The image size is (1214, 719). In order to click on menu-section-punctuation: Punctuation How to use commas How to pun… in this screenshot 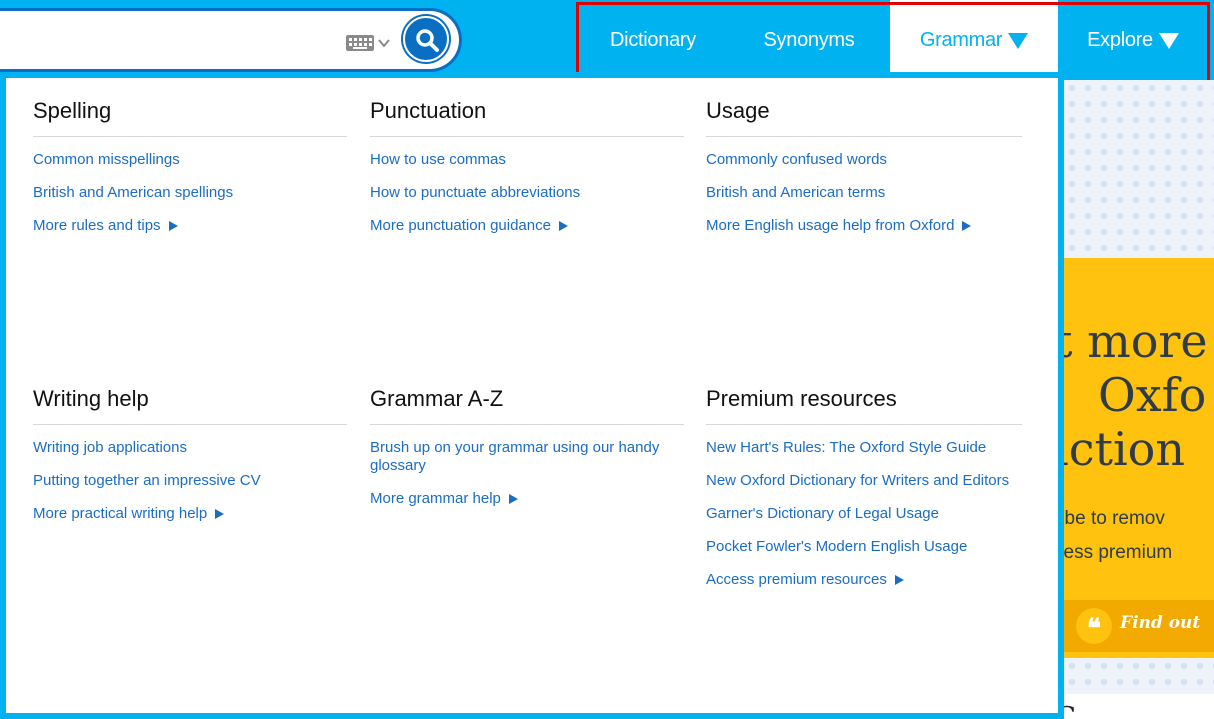, I will do `click(527, 174)`.